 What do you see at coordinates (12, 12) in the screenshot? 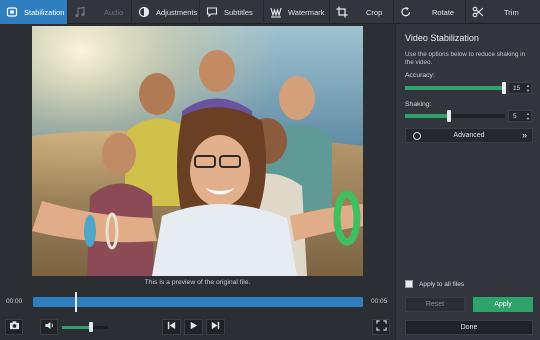
I see `stabilization-icon` at bounding box center [12, 12].